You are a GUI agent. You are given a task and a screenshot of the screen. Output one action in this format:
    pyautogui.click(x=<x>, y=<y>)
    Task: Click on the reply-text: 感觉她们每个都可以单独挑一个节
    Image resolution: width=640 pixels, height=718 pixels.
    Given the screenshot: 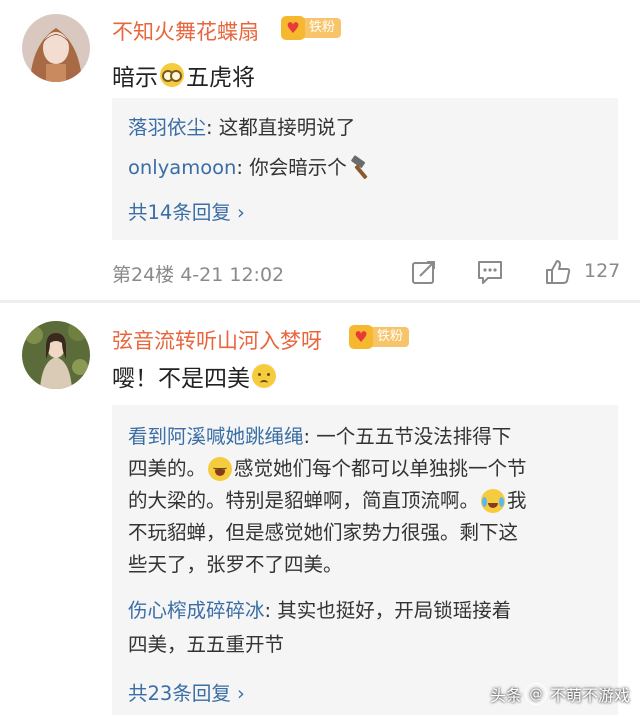 What is the action you would take?
    pyautogui.click(x=380, y=468)
    